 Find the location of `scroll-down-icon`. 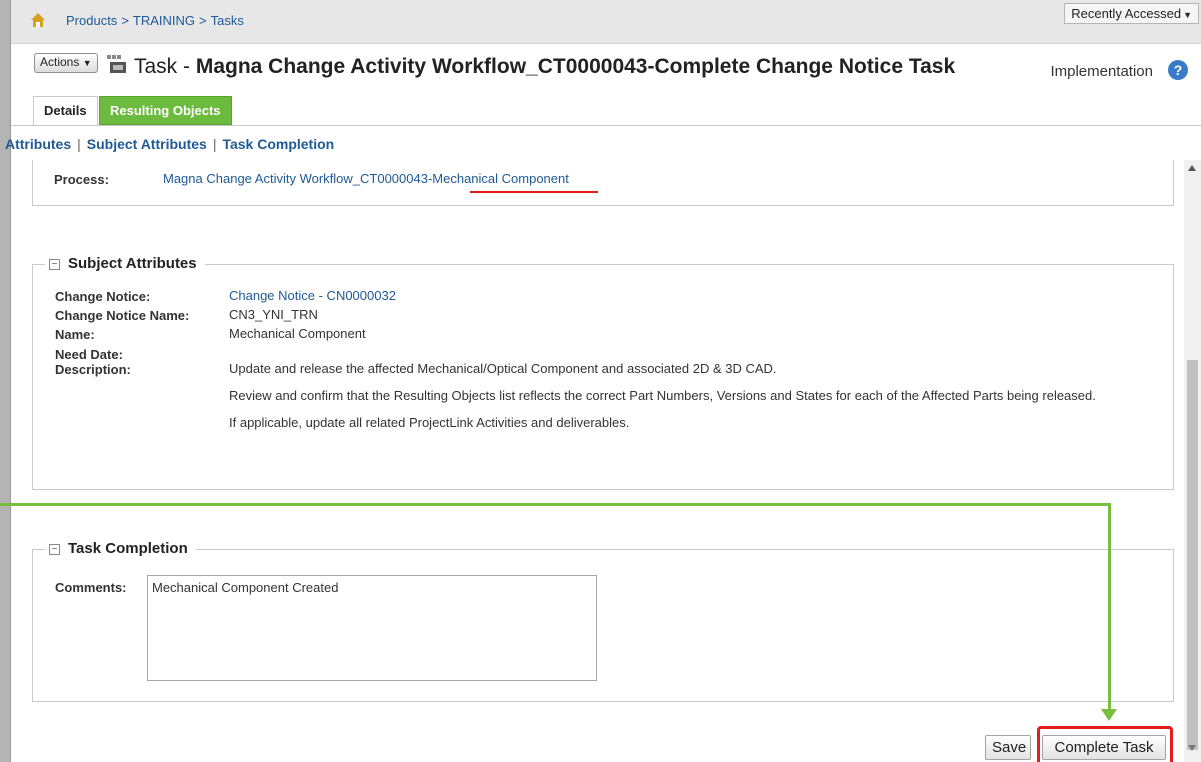

scroll-down-icon is located at coordinates (1192, 748).